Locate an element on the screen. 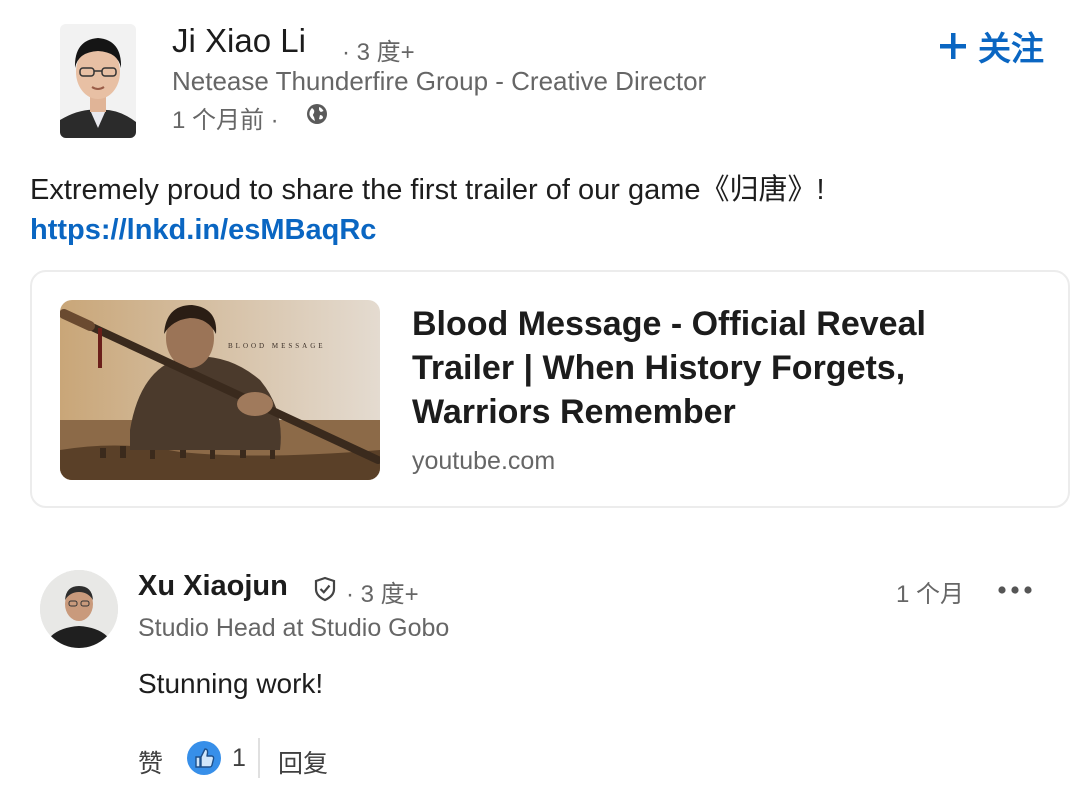 The width and height of the screenshot is (1080, 795). thumbnail-title-text: BLOOD MESSAGE is located at coordinates (277, 346).